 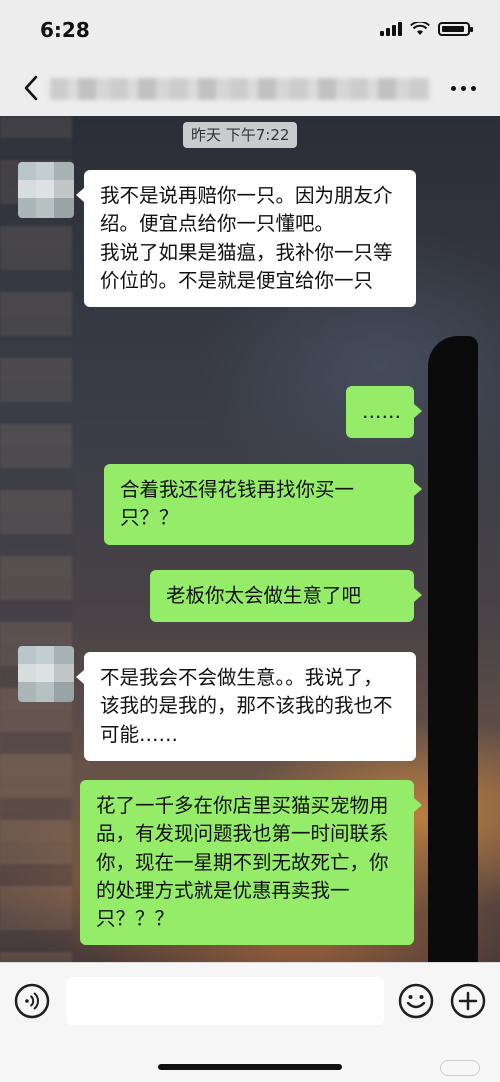 I want to click on cellular-signal-icon, so click(x=391, y=29).